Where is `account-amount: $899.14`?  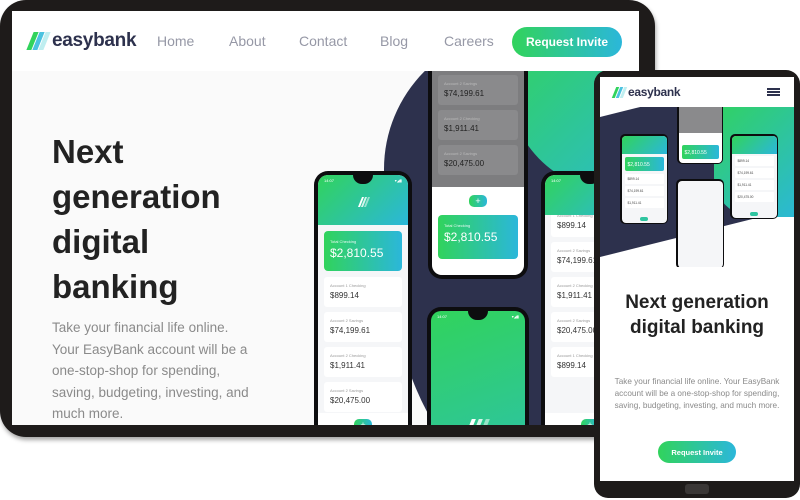 account-amount: $899.14 is located at coordinates (344, 295).